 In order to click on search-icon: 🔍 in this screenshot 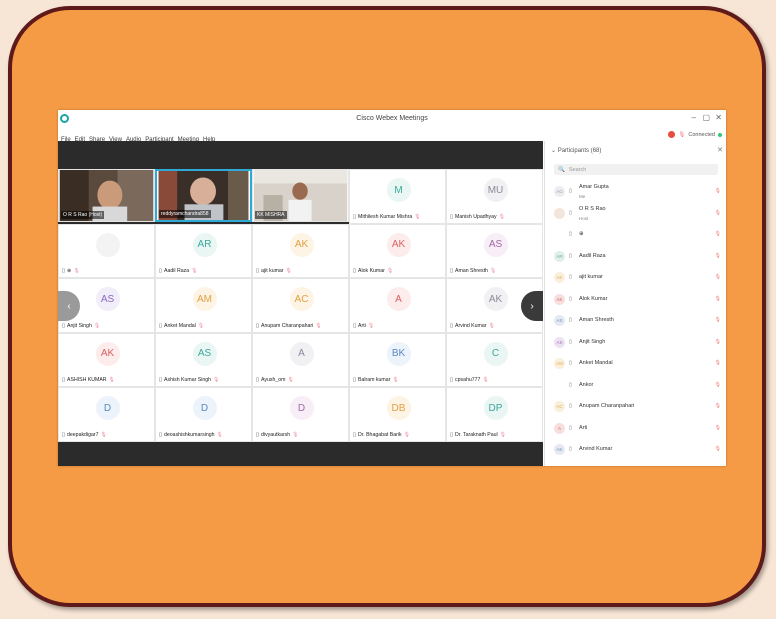, I will do `click(561, 169)`.